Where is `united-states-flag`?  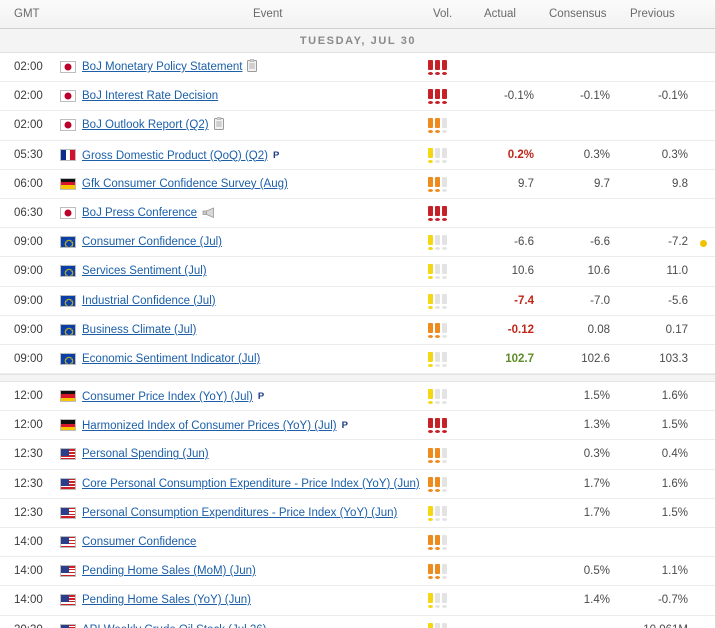 united-states-flag is located at coordinates (68, 625).